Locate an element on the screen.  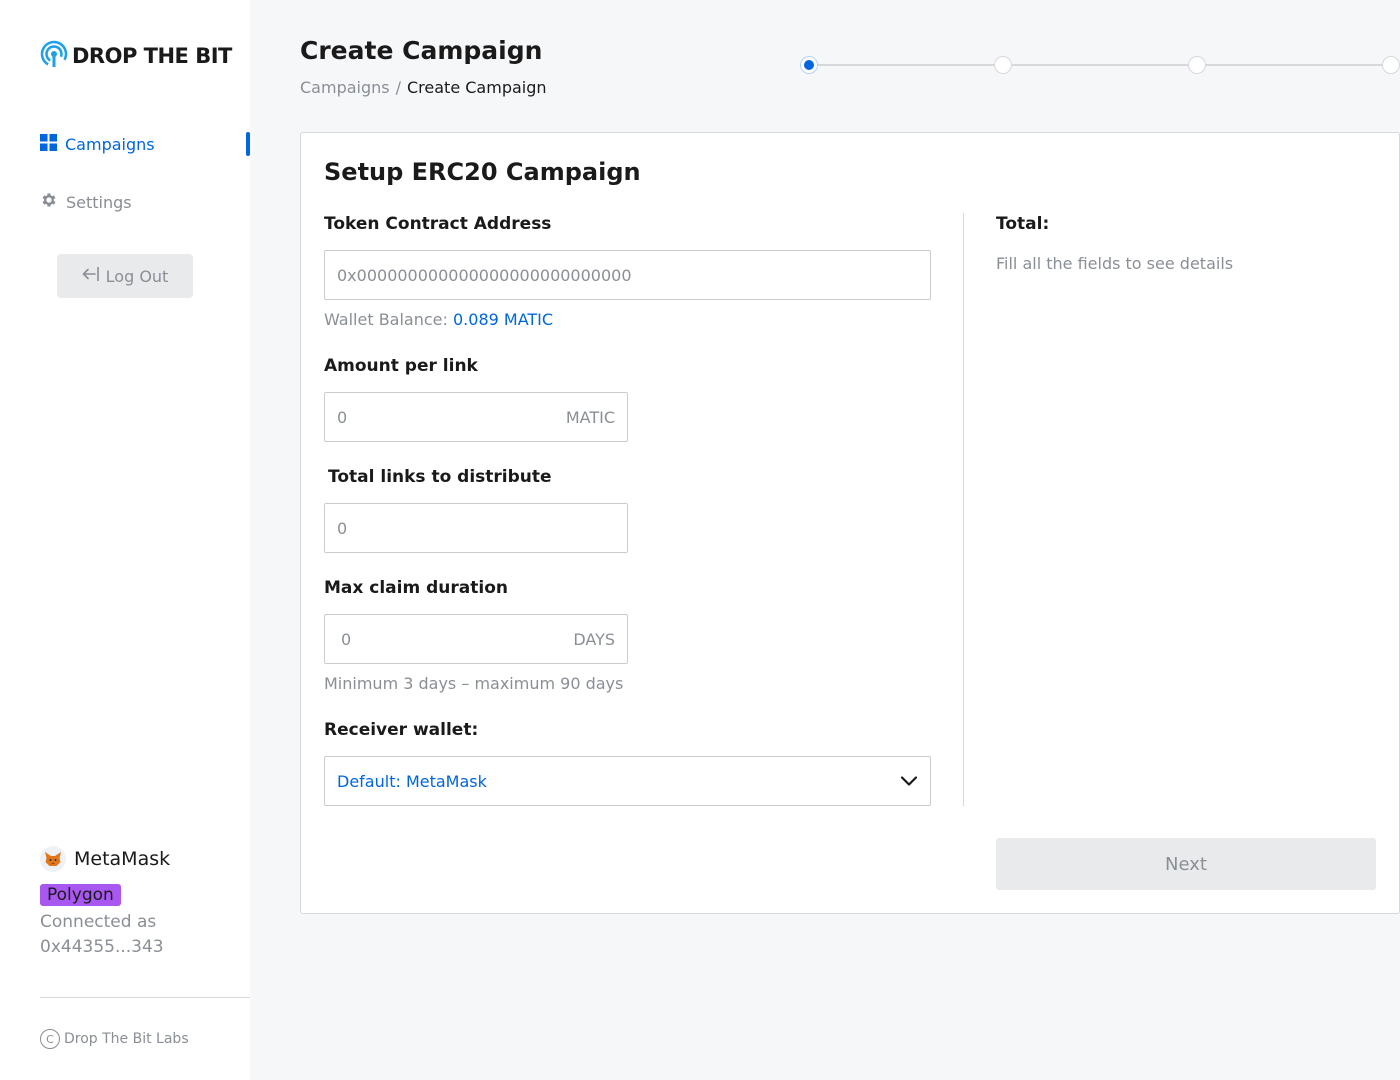
next-button: Next is located at coordinates (1186, 864).